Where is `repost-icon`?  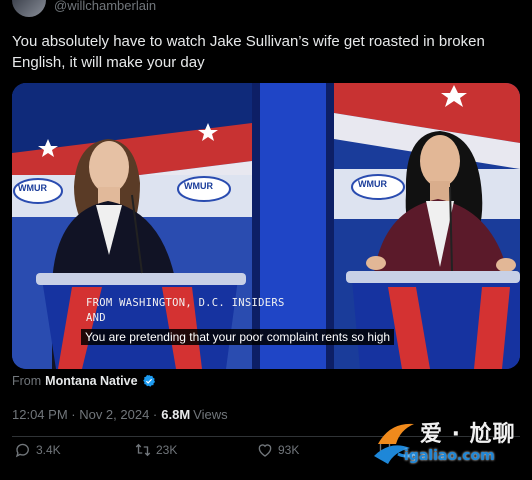 repost-icon is located at coordinates (143, 450).